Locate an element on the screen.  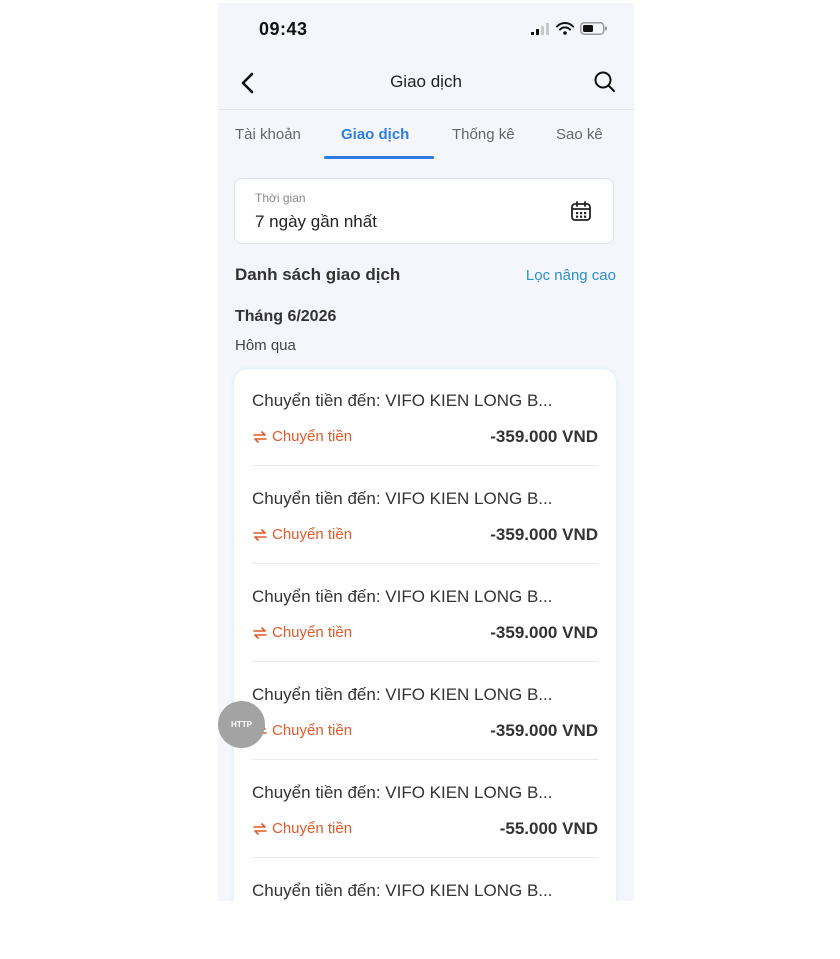
battery-icon is located at coordinates (593, 28).